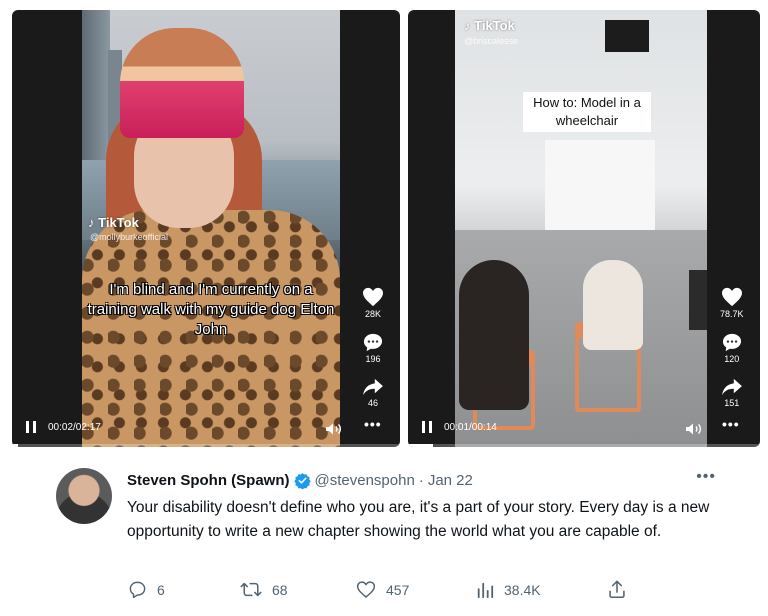 Image resolution: width=768 pixels, height=616 pixels. What do you see at coordinates (373, 359) in the screenshot?
I see `comment-count: 196` at bounding box center [373, 359].